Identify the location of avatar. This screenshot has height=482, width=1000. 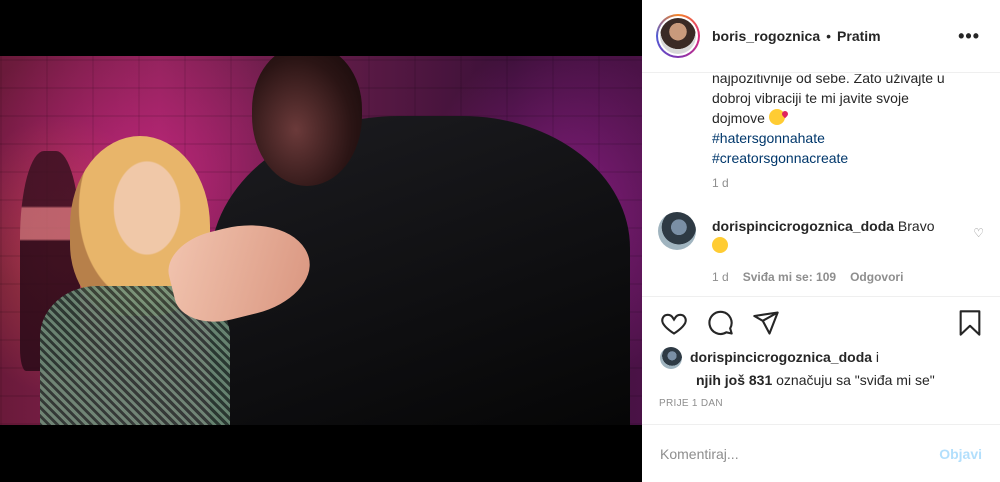
(678, 36).